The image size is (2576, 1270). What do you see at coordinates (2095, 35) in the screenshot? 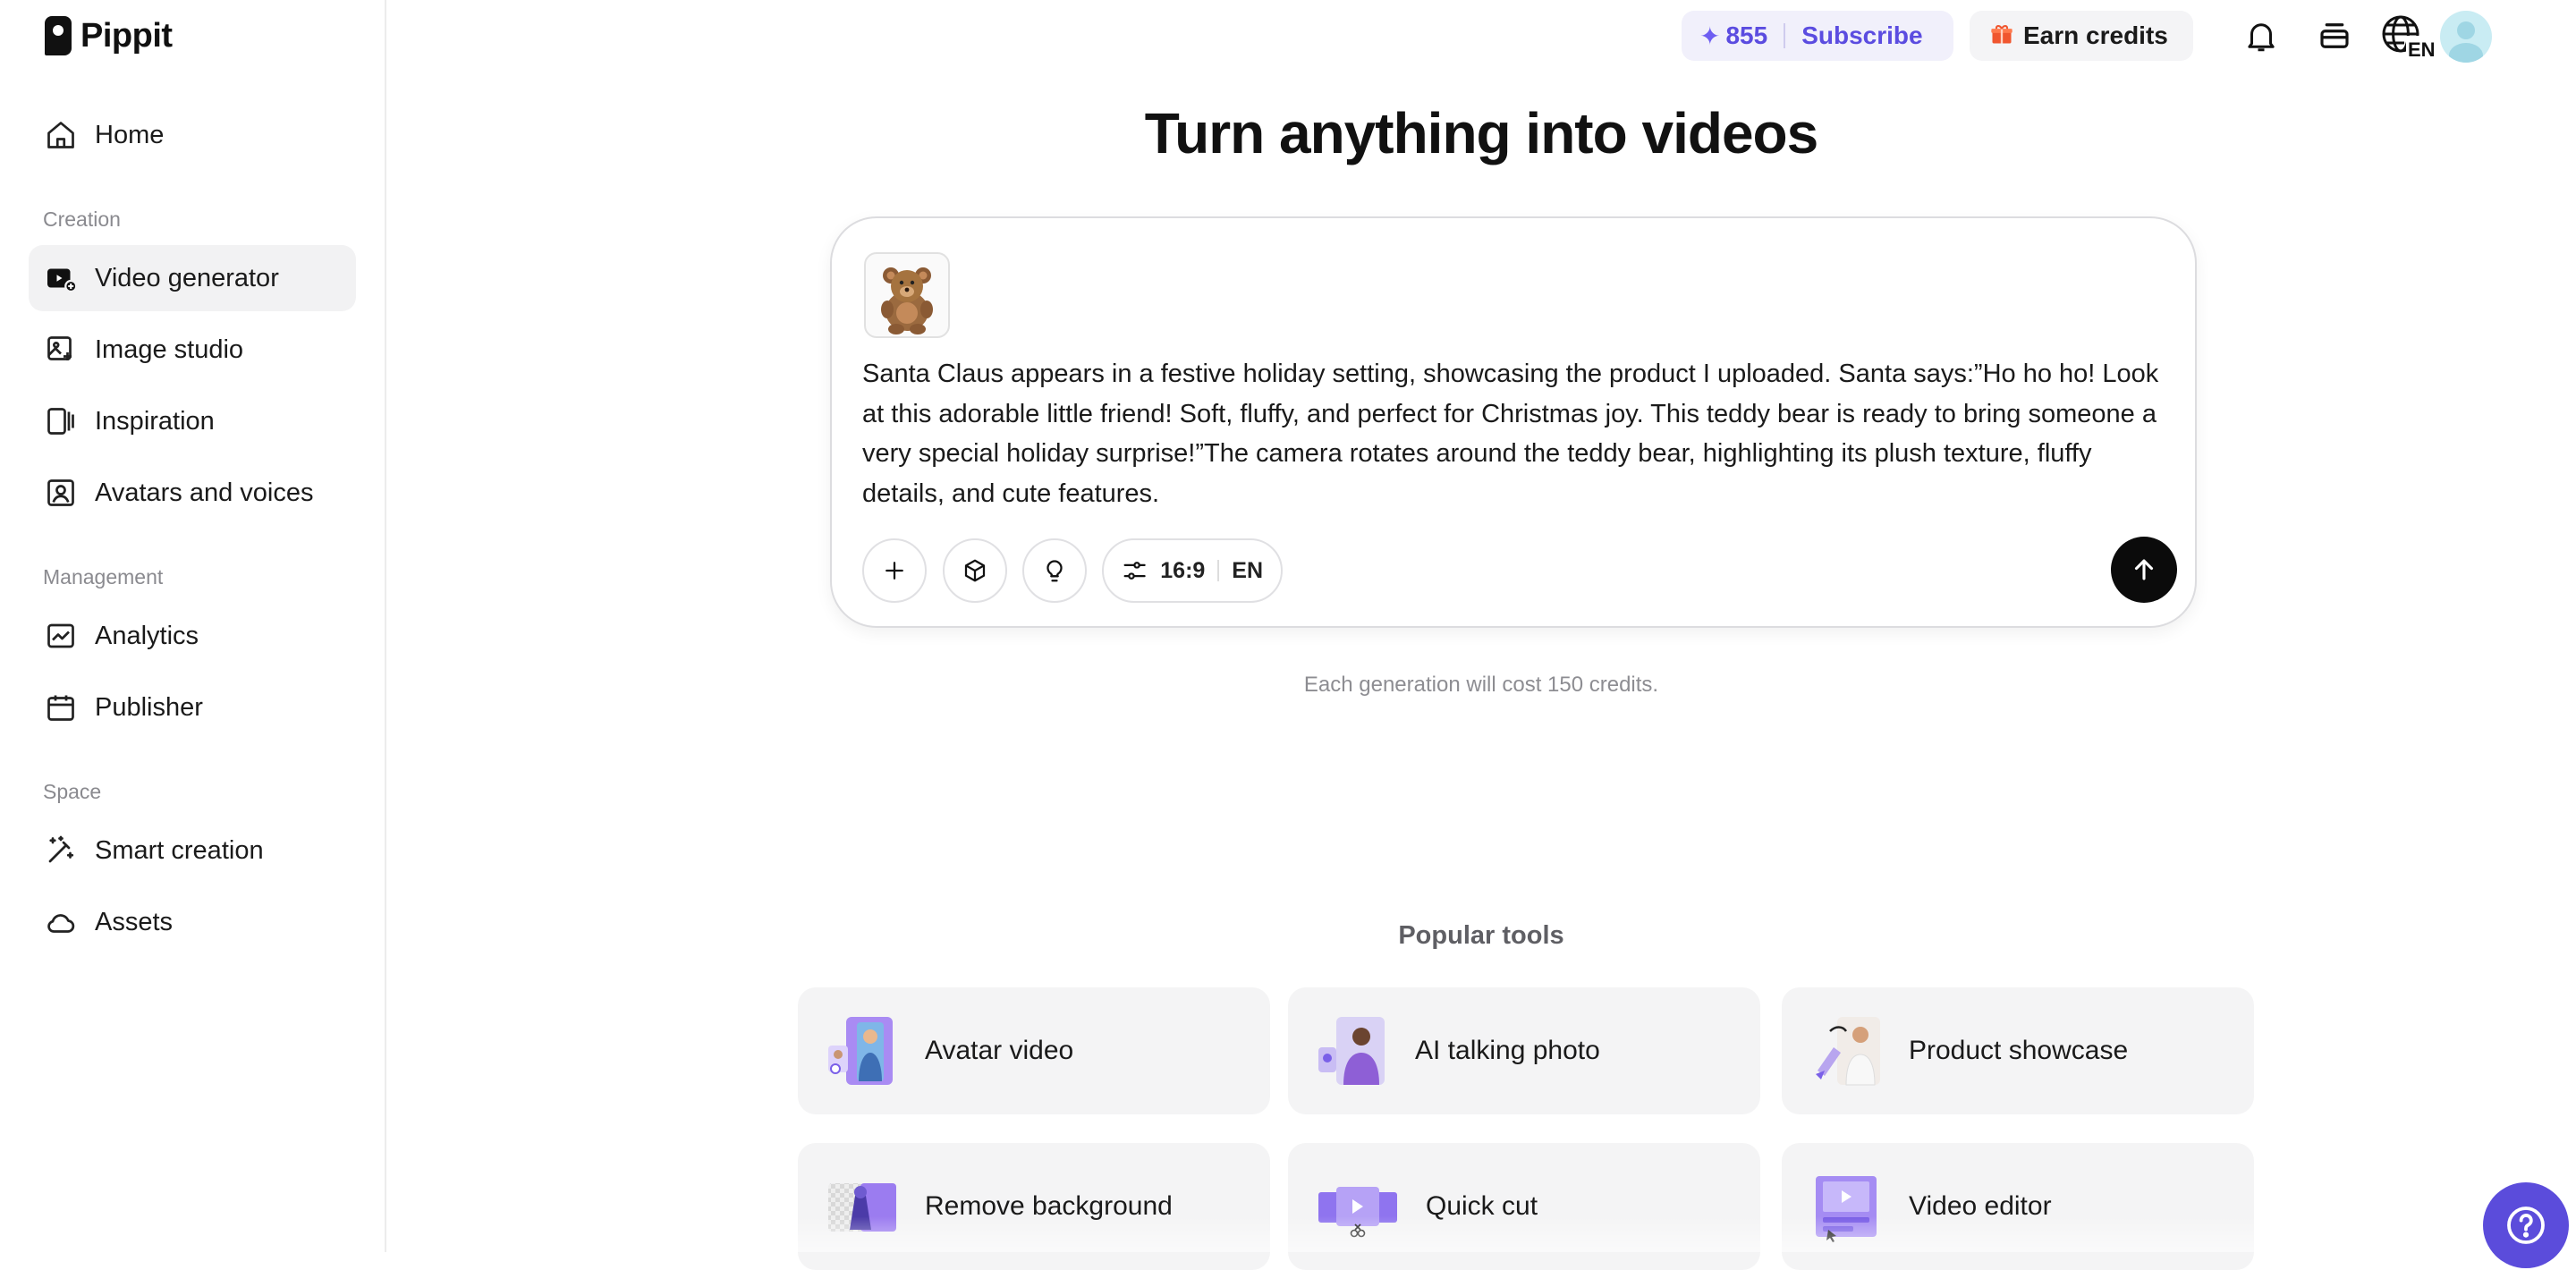
I see `earn-credits-label: Earn credits` at bounding box center [2095, 35].